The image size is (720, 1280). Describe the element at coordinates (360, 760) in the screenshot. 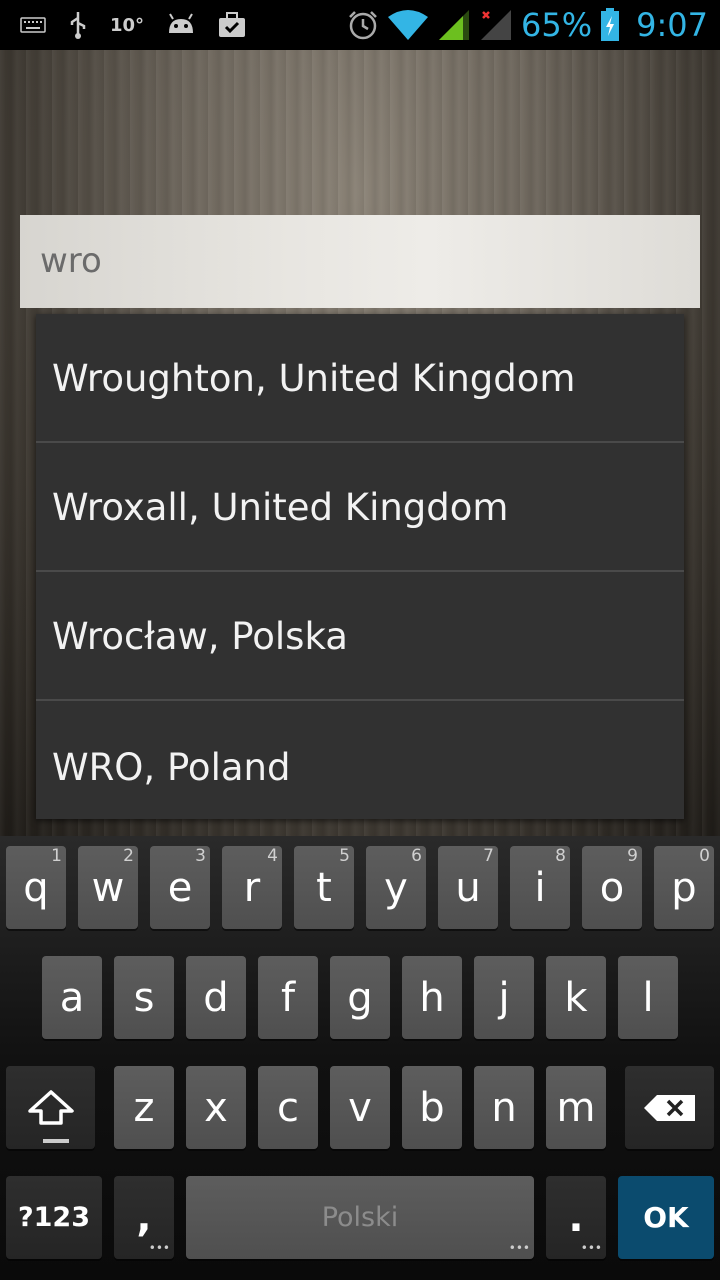

I see `suggestion-item: WRO, Poland` at that location.